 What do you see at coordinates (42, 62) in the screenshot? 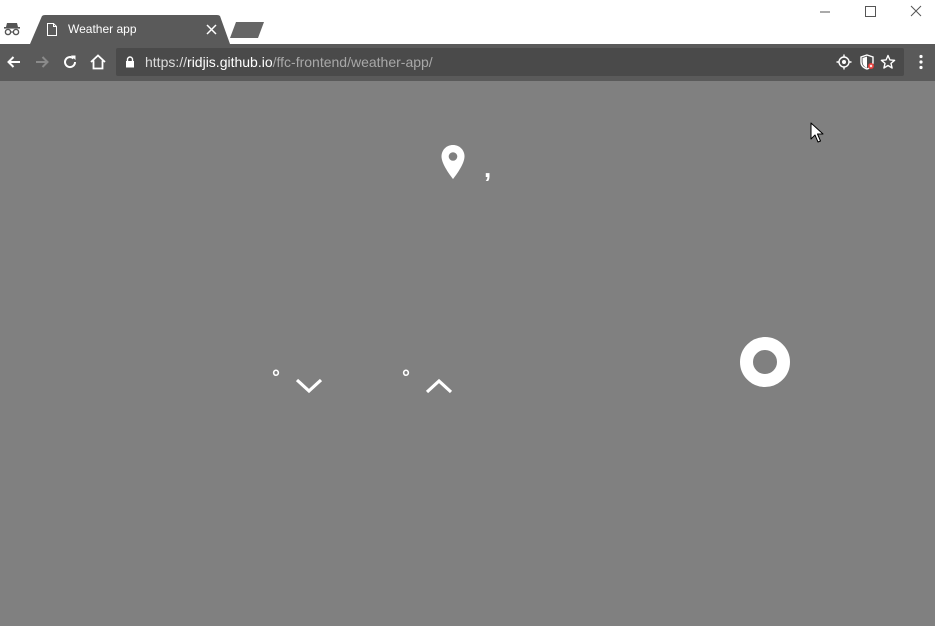
I see `forward-icon` at bounding box center [42, 62].